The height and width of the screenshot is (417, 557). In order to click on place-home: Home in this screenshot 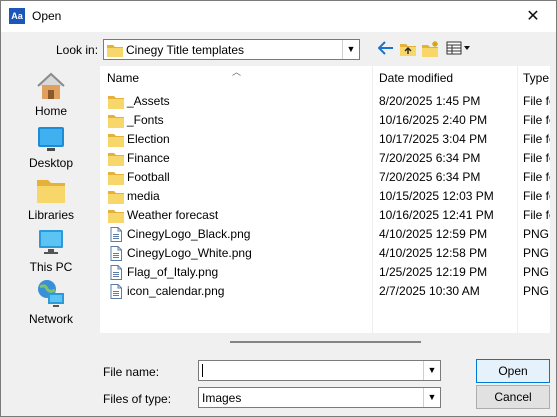, I will do `click(51, 93)`.